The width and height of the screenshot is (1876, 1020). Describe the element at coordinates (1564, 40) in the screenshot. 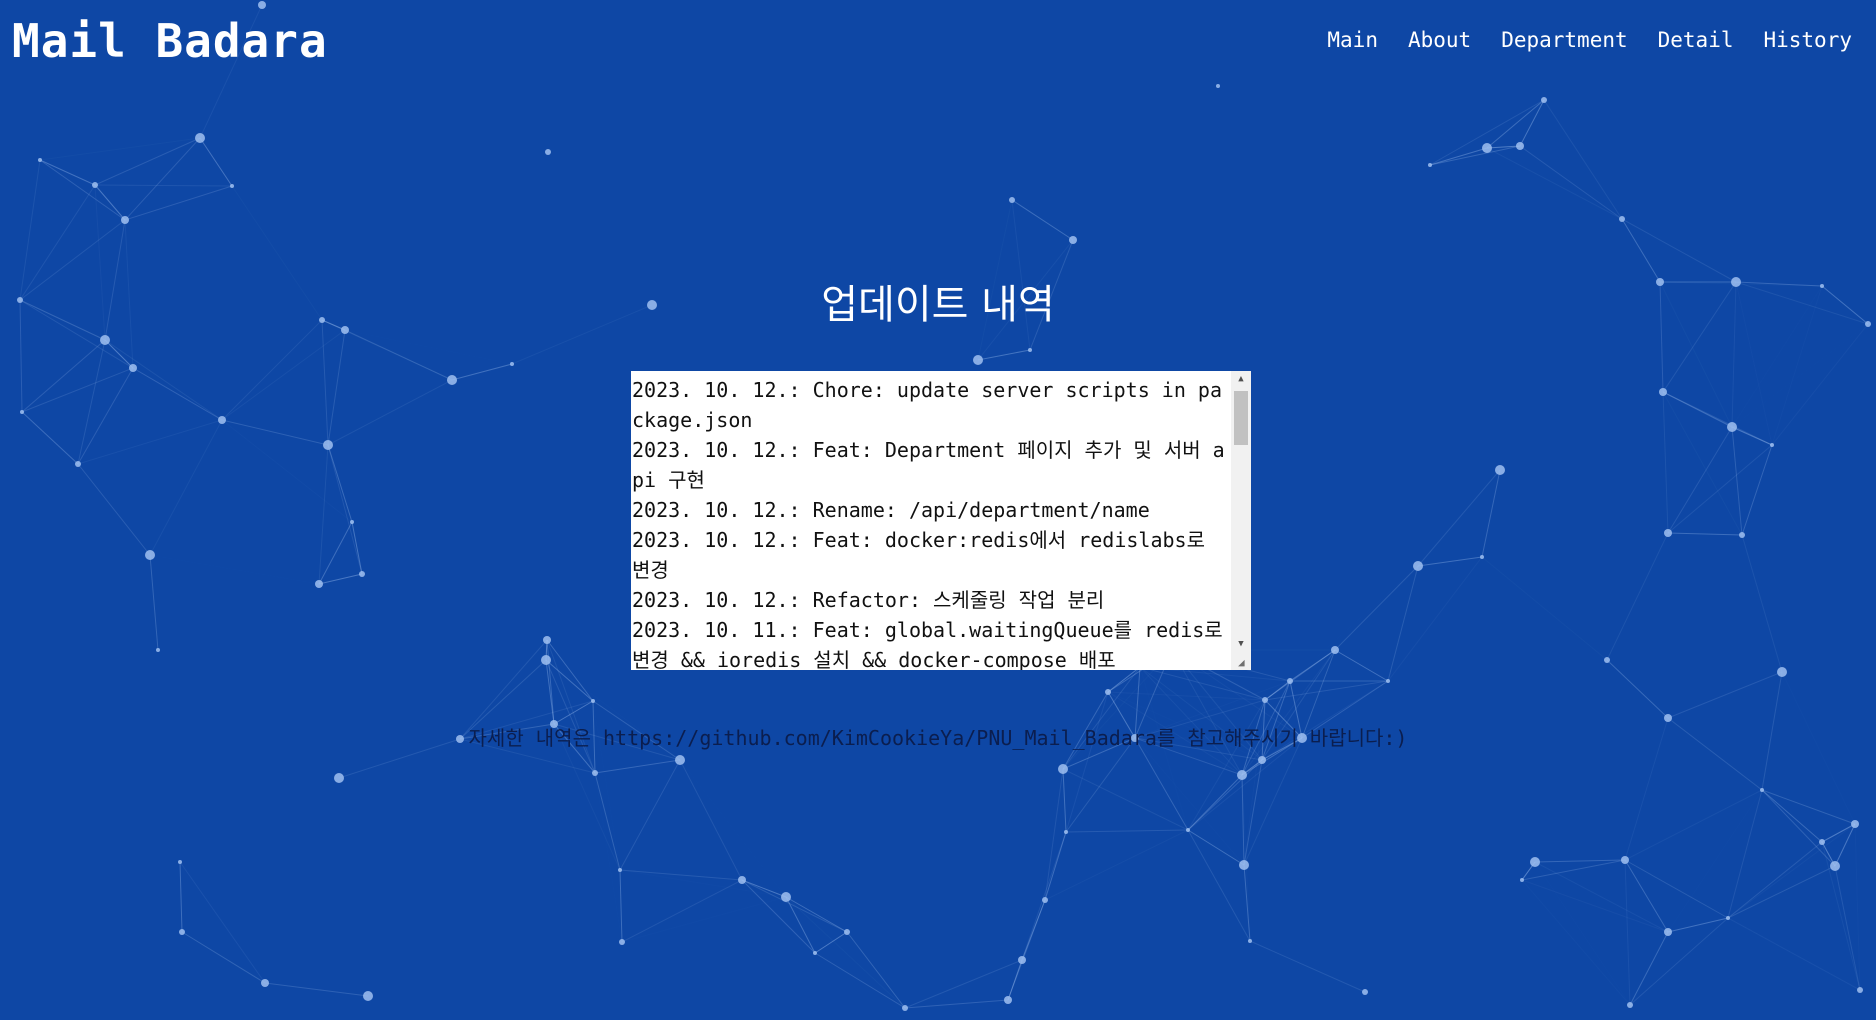

I see `nav-department: Department` at that location.